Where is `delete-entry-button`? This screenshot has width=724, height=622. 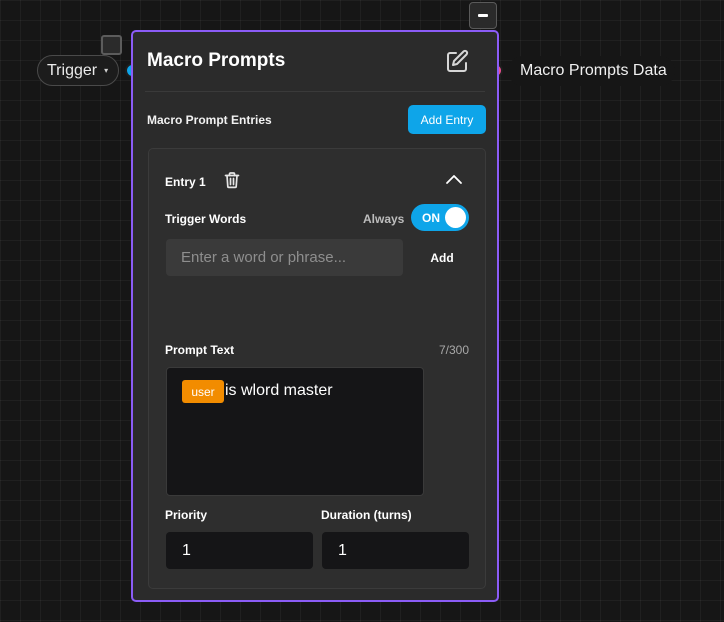 delete-entry-button is located at coordinates (232, 180).